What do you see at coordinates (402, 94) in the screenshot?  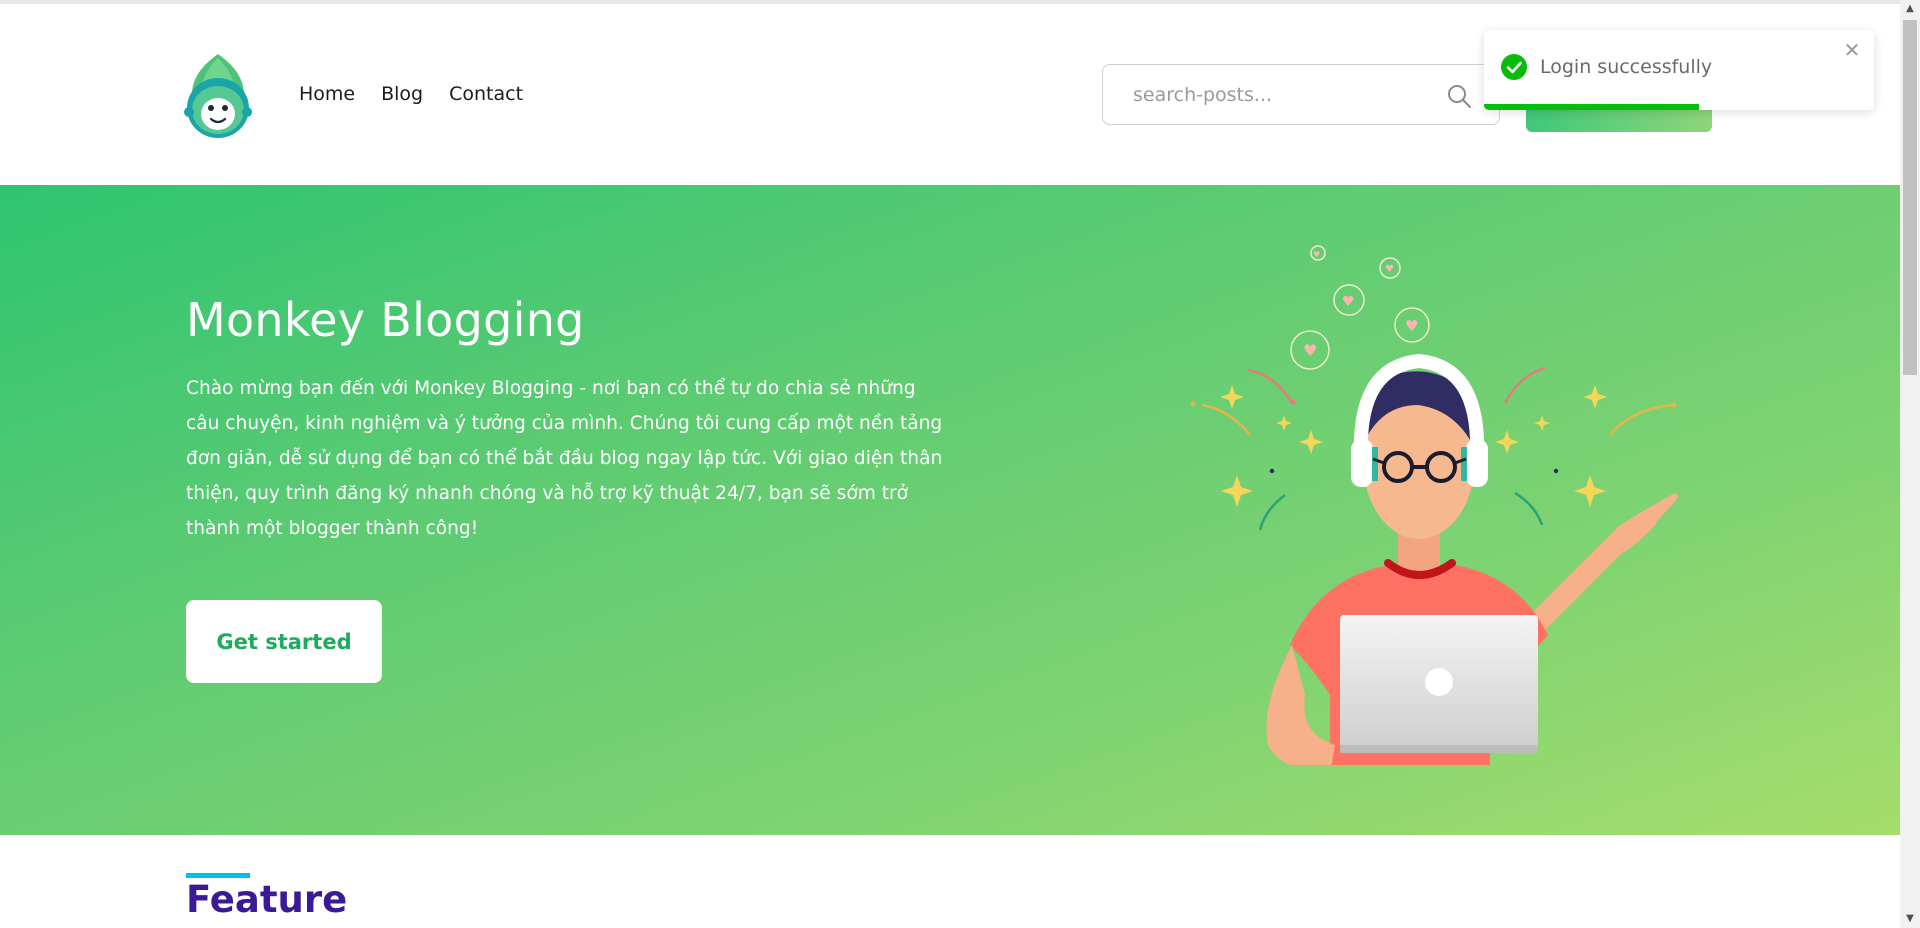 I see `nav-blog-link: Blog` at bounding box center [402, 94].